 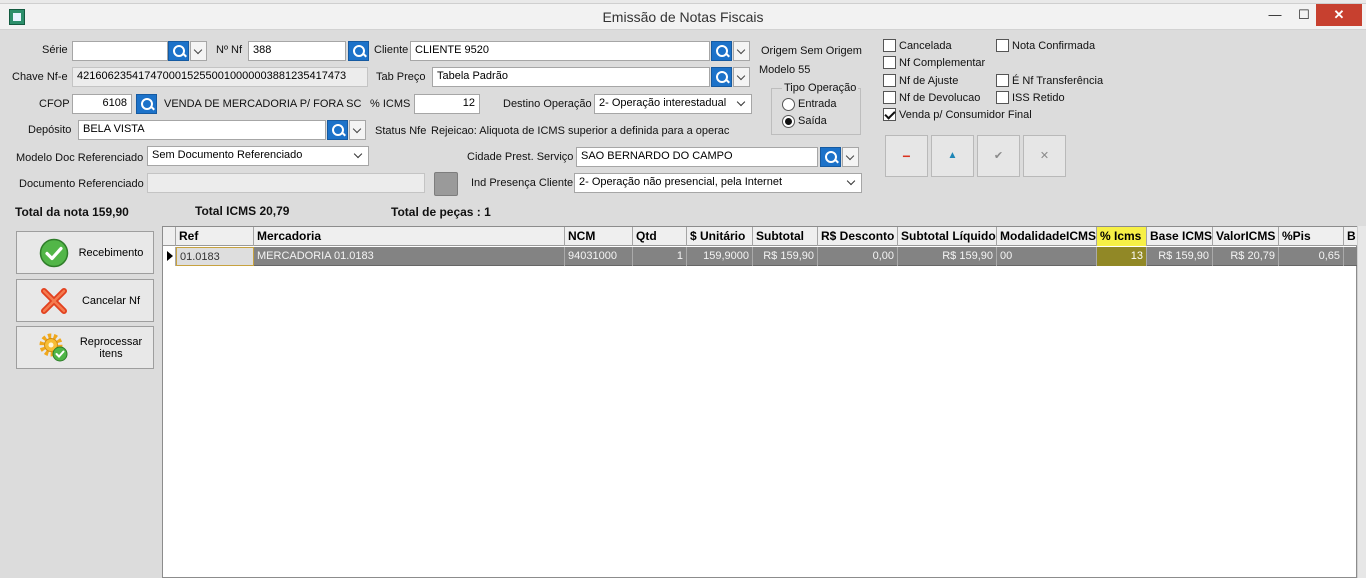 I want to click on cell-mercadoria: MERCADORIA 01.0183, so click(x=409, y=256).